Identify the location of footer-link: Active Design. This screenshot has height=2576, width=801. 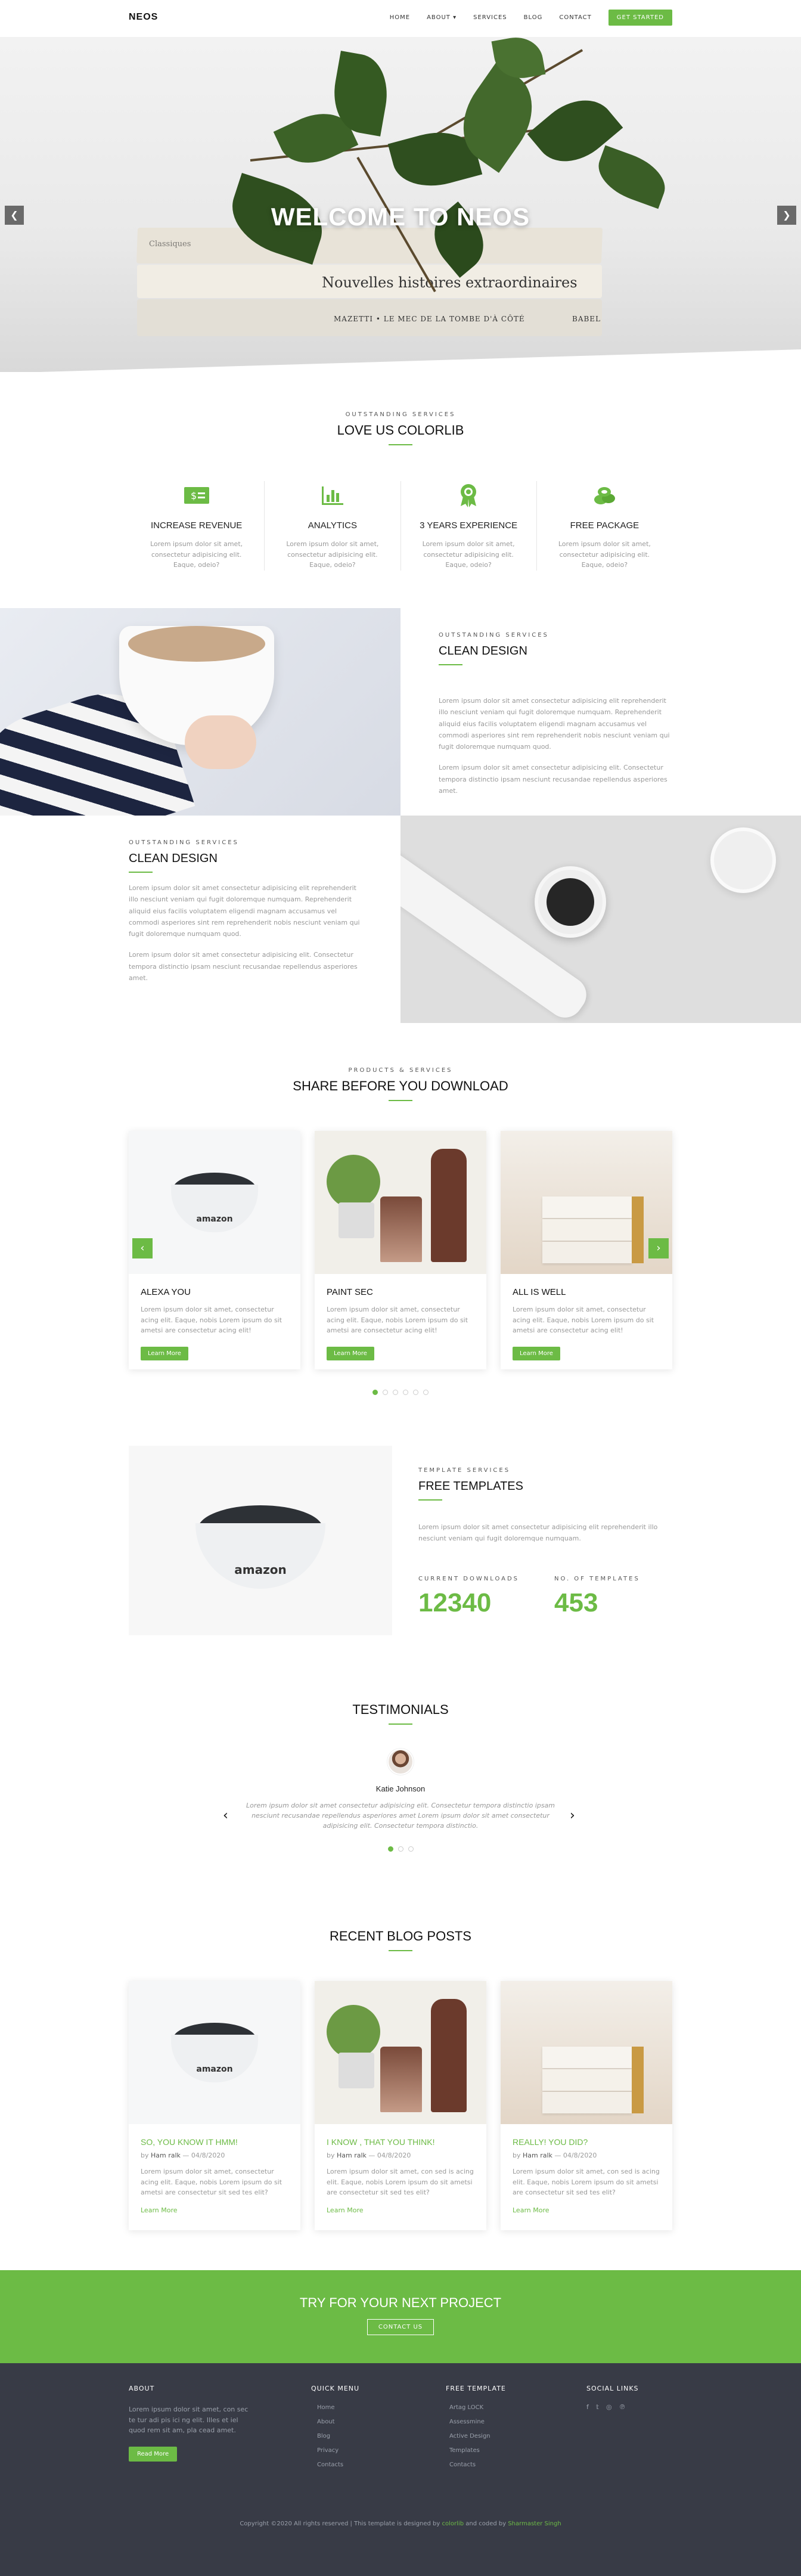
(478, 2436).